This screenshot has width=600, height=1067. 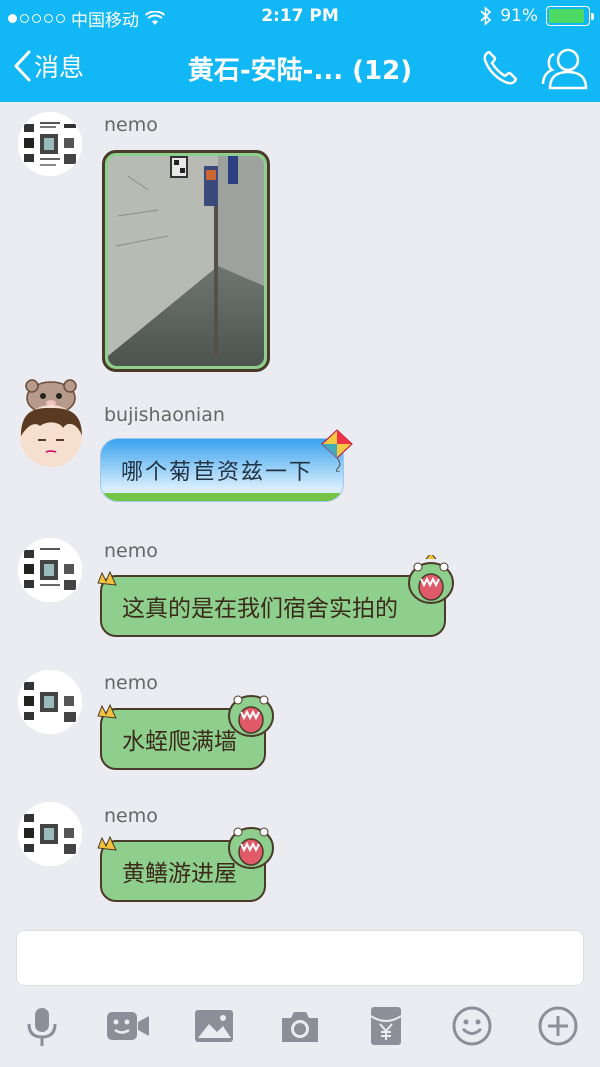 What do you see at coordinates (222, 497) in the screenshot?
I see `bubble-grass-decoration` at bounding box center [222, 497].